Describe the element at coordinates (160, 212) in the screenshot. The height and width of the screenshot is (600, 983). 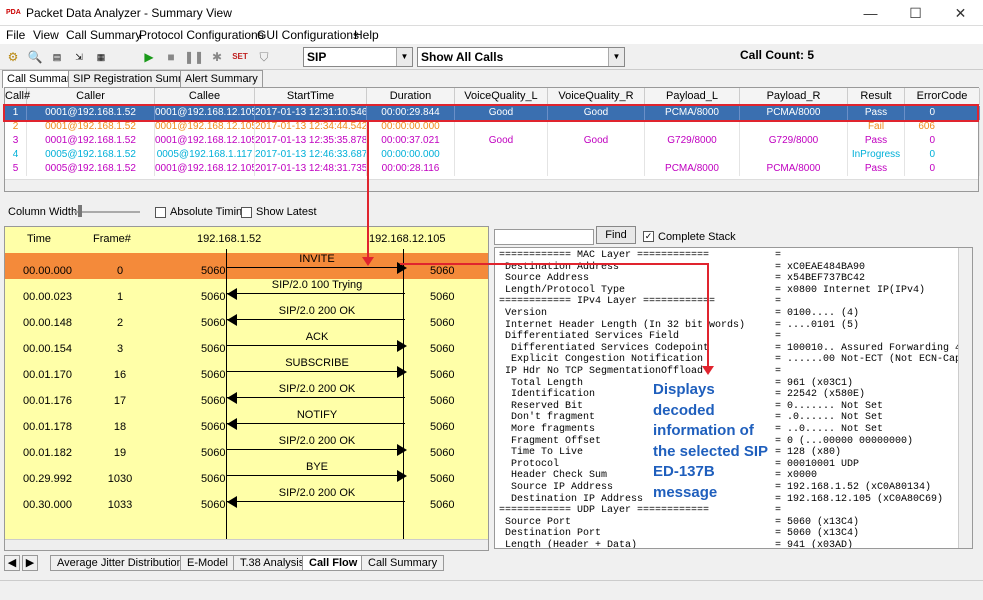
I see `absolute-timing-checkbox` at that location.